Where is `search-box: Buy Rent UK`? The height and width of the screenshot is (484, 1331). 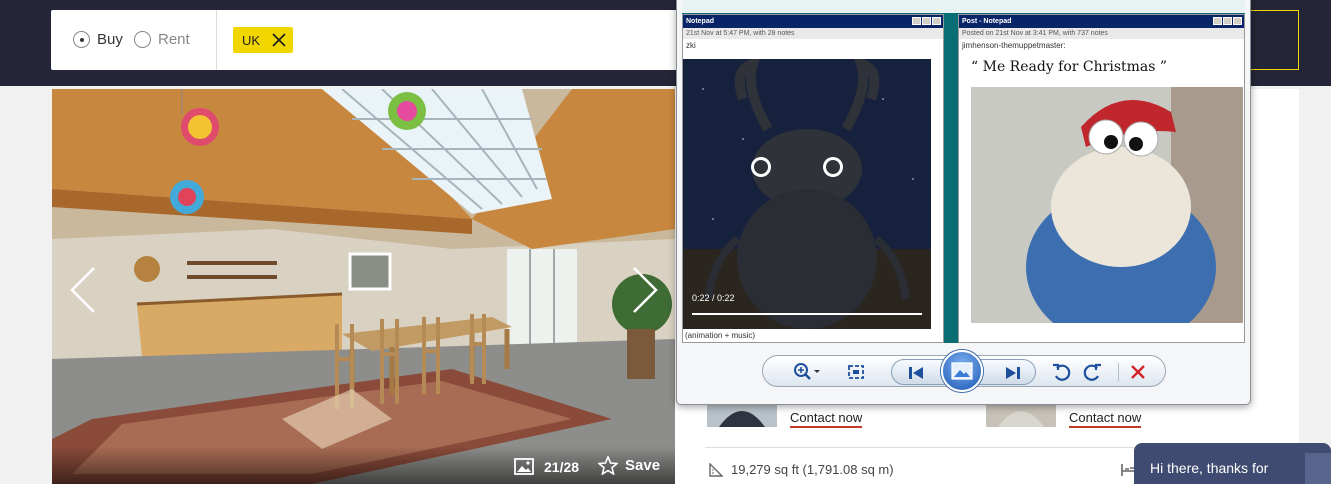
search-box: Buy Rent UK is located at coordinates (371, 40).